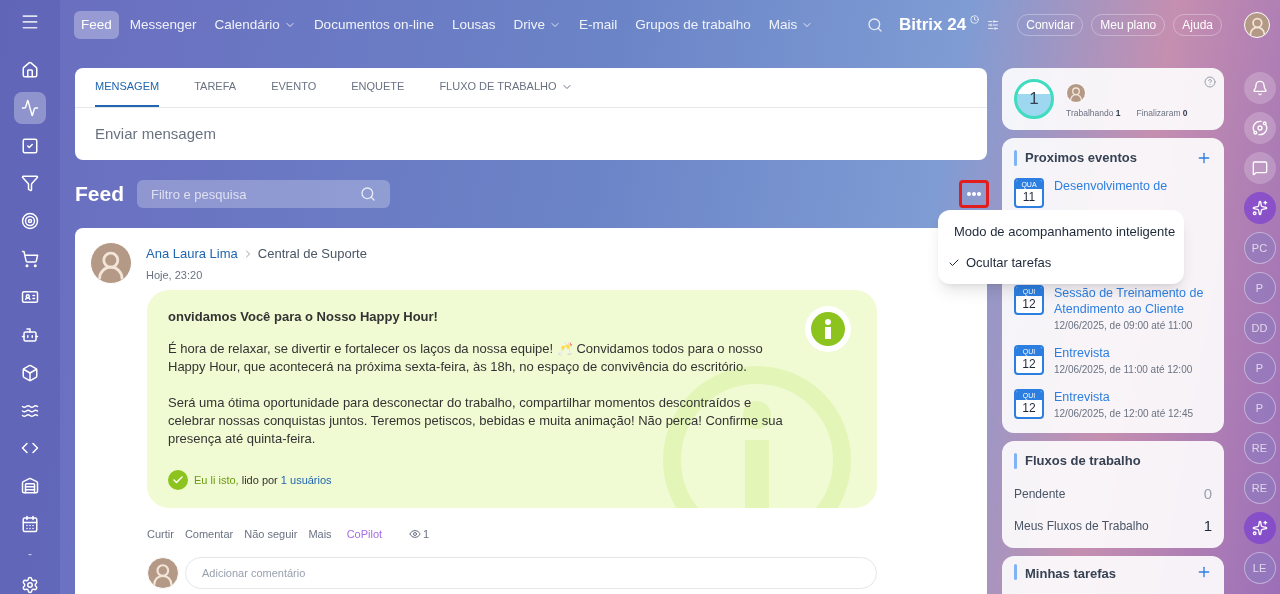 This screenshot has height=594, width=1280. I want to click on menu-item: Modo de acompanhamento inteligente, so click(1061, 231).